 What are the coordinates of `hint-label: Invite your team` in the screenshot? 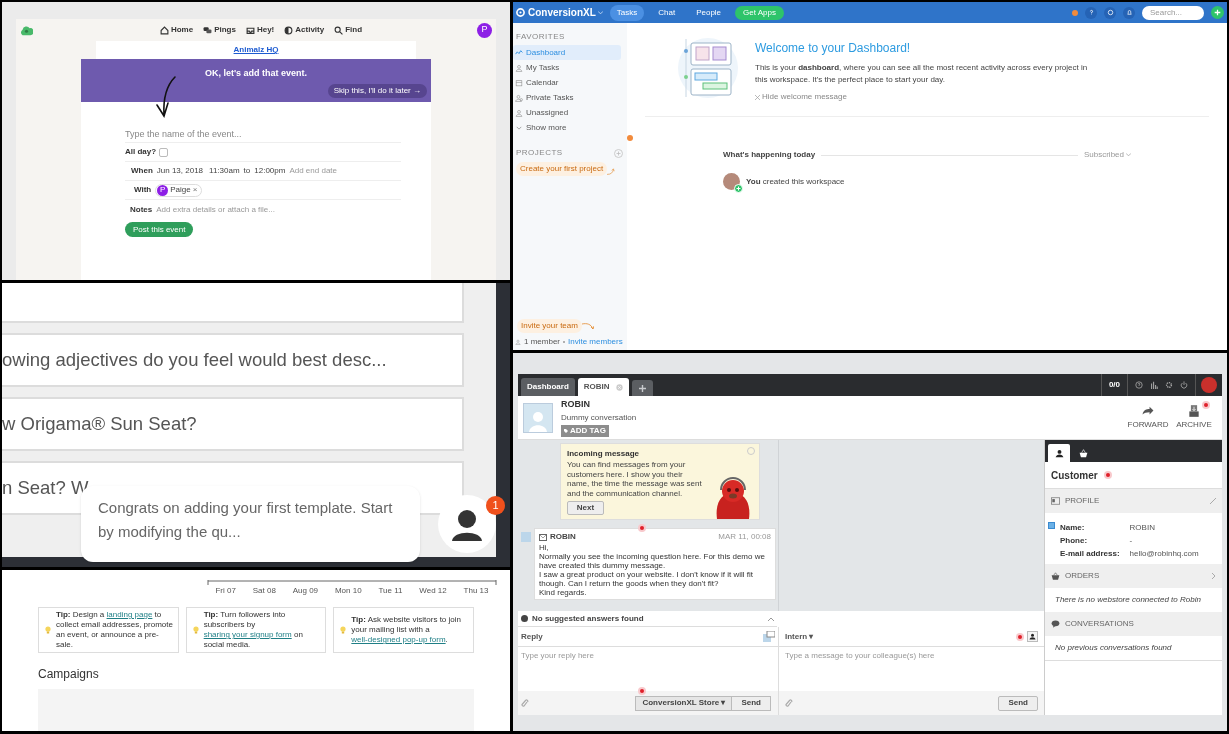 It's located at (549, 326).